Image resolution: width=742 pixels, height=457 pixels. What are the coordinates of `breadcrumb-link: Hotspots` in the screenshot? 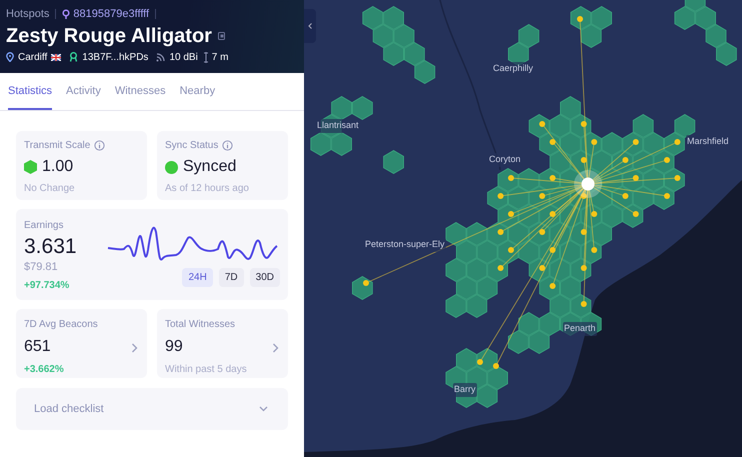 It's located at (28, 14).